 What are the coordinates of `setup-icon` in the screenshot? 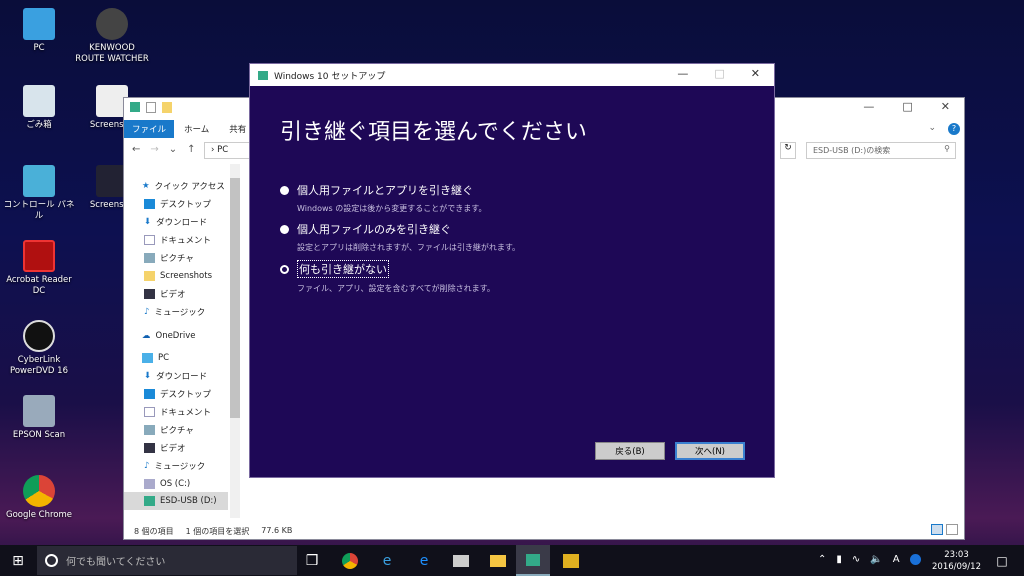 It's located at (263, 75).